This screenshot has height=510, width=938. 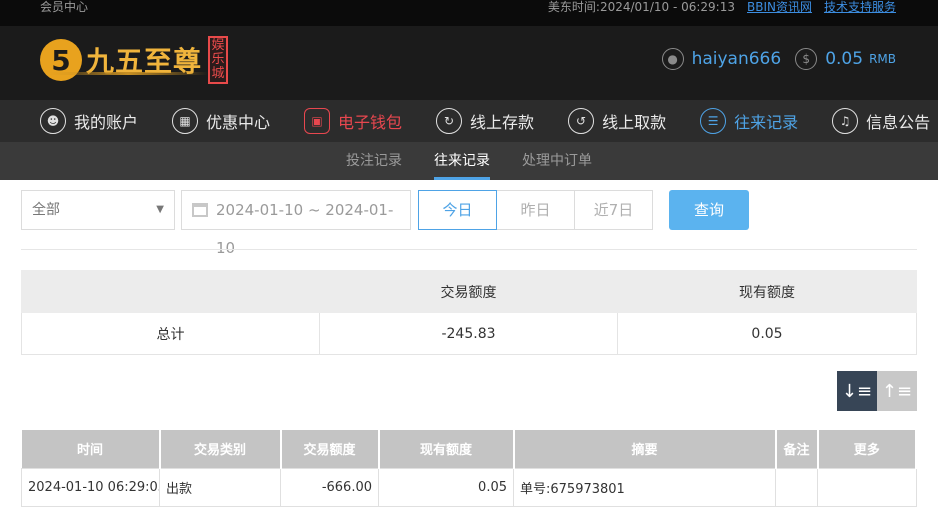 What do you see at coordinates (91, 449) in the screenshot?
I see `col-time: 时间` at bounding box center [91, 449].